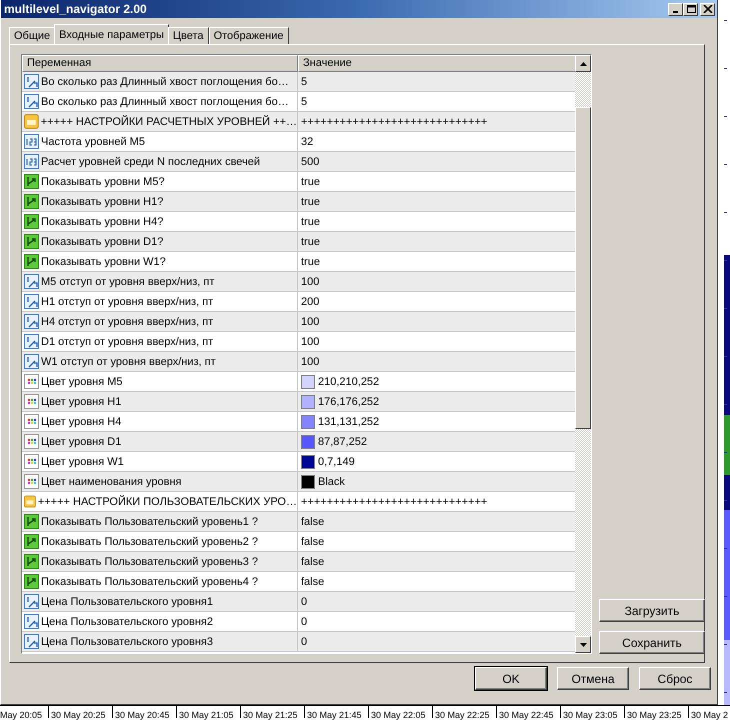 The image size is (730, 727). What do you see at coordinates (298, 582) in the screenshot?
I see `table-row: Показывать Пользовательский уровень4 ? false` at bounding box center [298, 582].